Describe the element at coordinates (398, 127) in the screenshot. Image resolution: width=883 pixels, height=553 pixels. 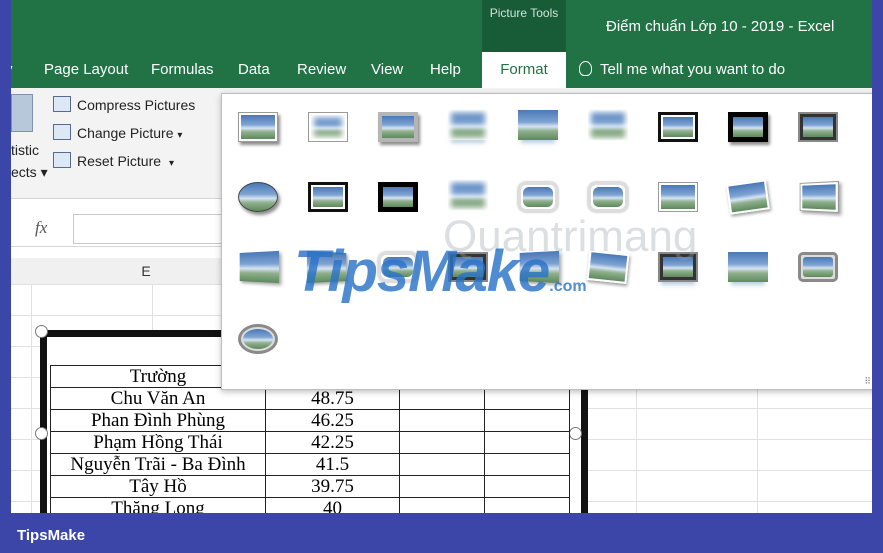
I see `picture-style-simple-frame-gray` at that location.